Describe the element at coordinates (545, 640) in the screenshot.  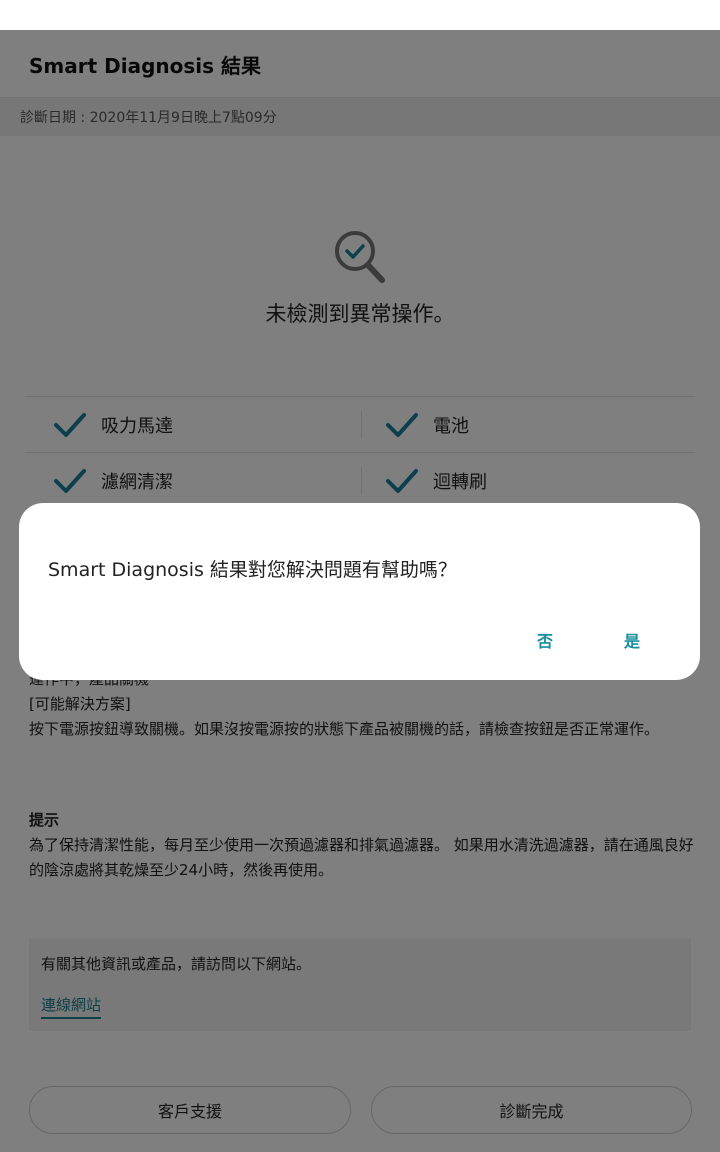
I see `no-button: 否` at that location.